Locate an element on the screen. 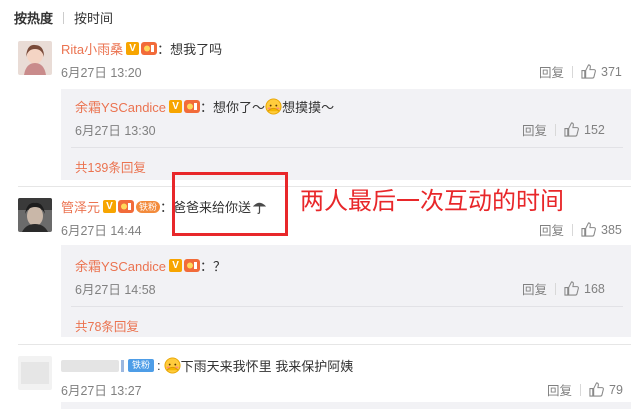 The image size is (641, 409). username-link: 管泽元 is located at coordinates (80, 206).